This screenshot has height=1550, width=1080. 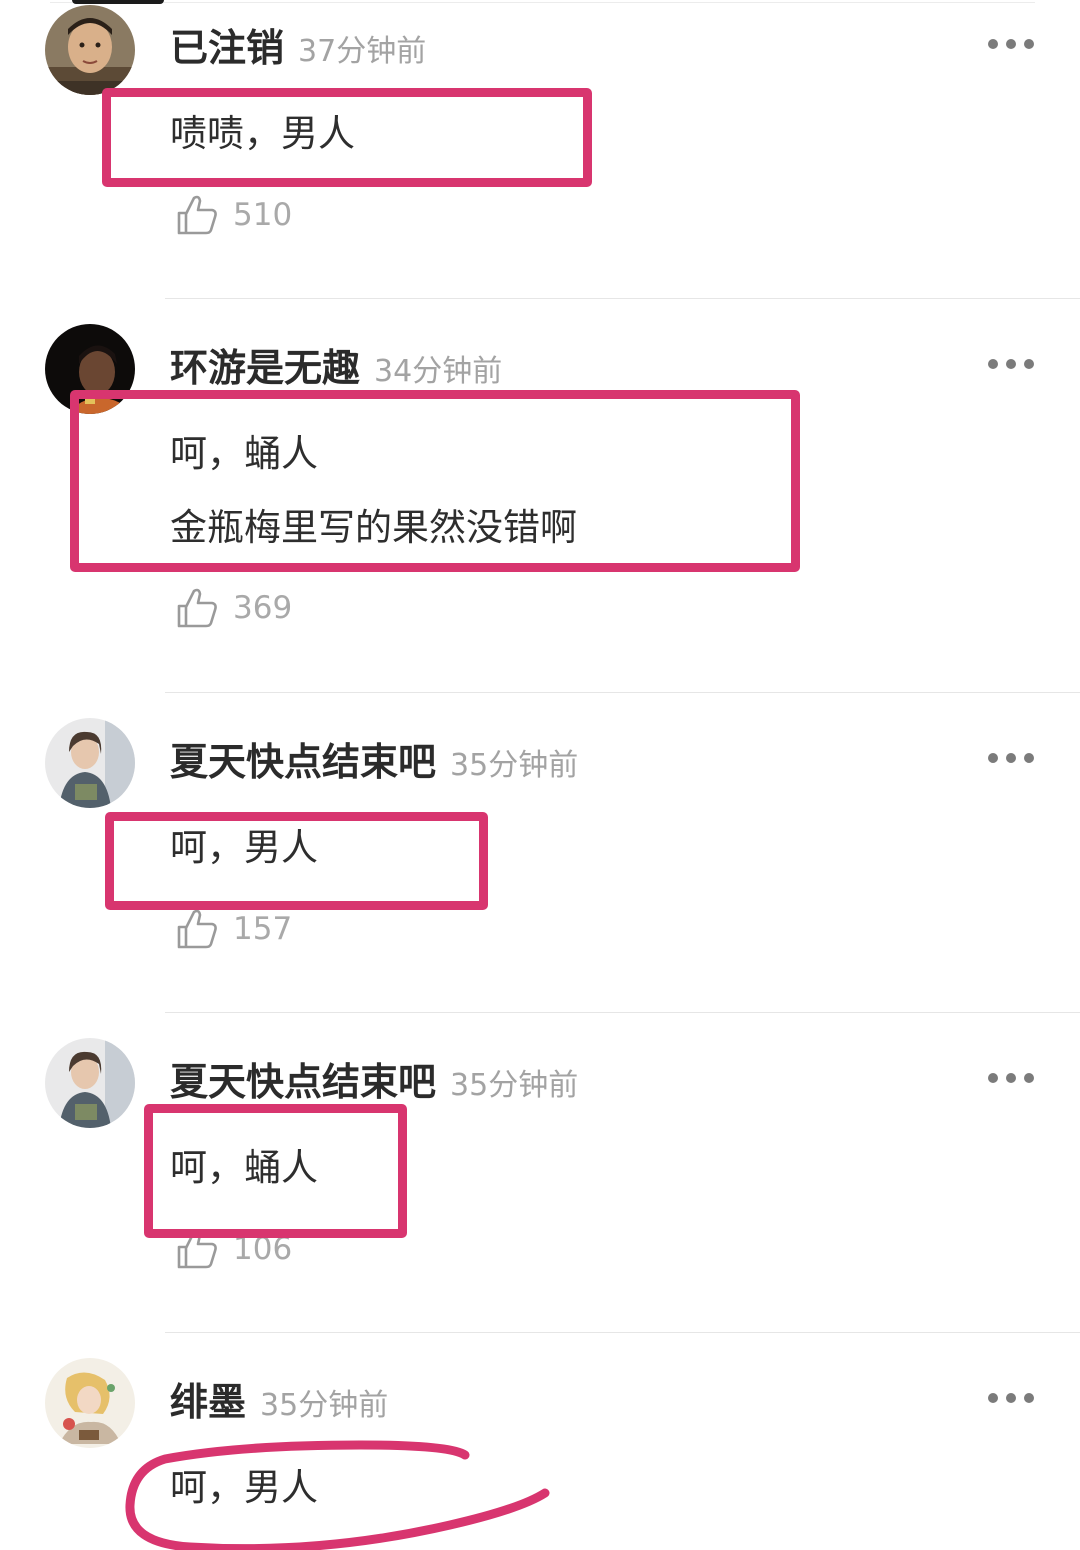 I want to click on avatar-man-photo-icon, so click(x=90, y=50).